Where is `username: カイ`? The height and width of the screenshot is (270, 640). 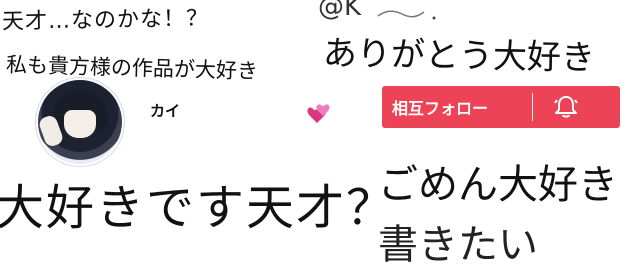 username: カイ is located at coordinates (165, 110).